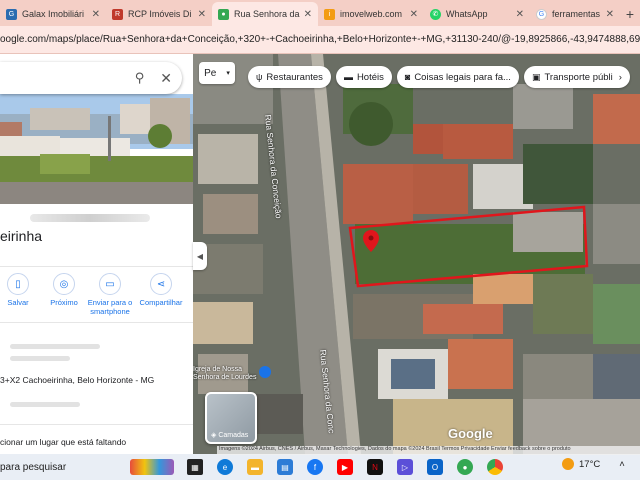 The width and height of the screenshot is (640, 480). Describe the element at coordinates (195, 467) in the screenshot. I see `task-view-icon: ▦` at that location.